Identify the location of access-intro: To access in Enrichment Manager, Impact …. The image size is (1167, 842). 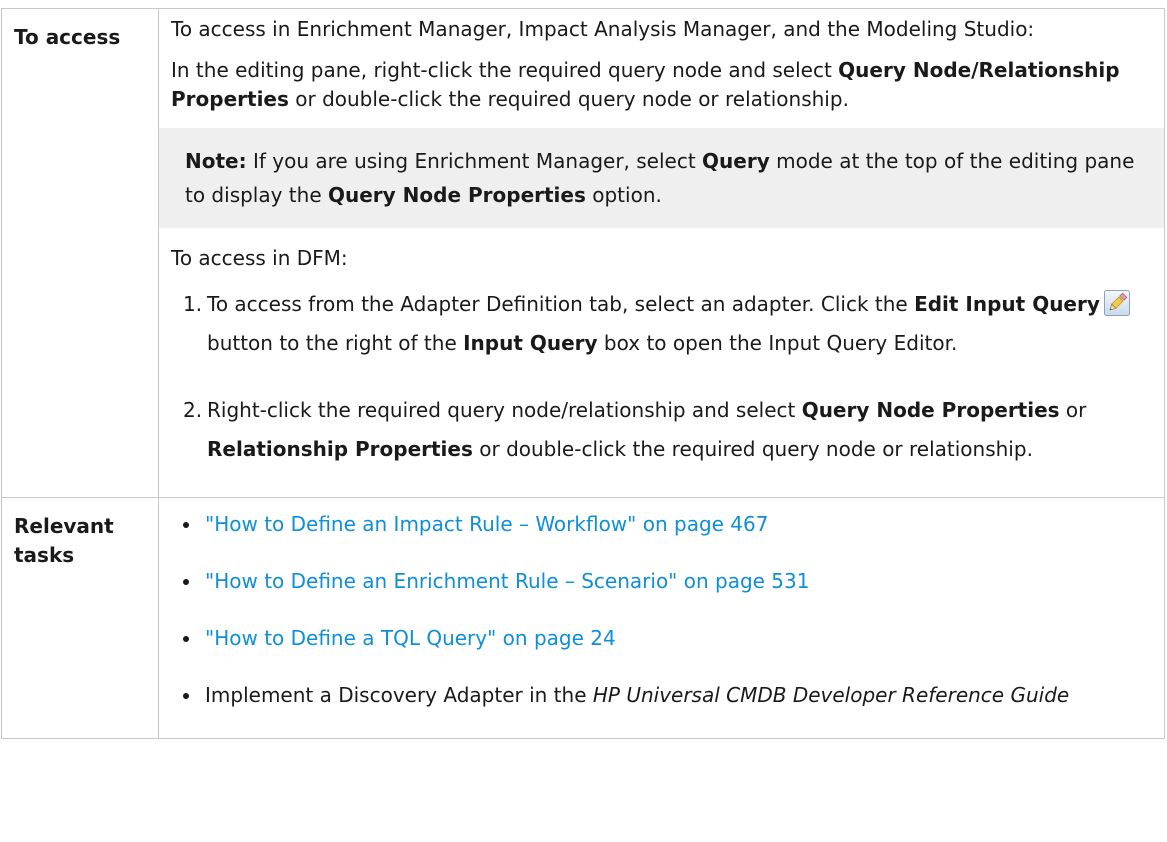
(603, 29).